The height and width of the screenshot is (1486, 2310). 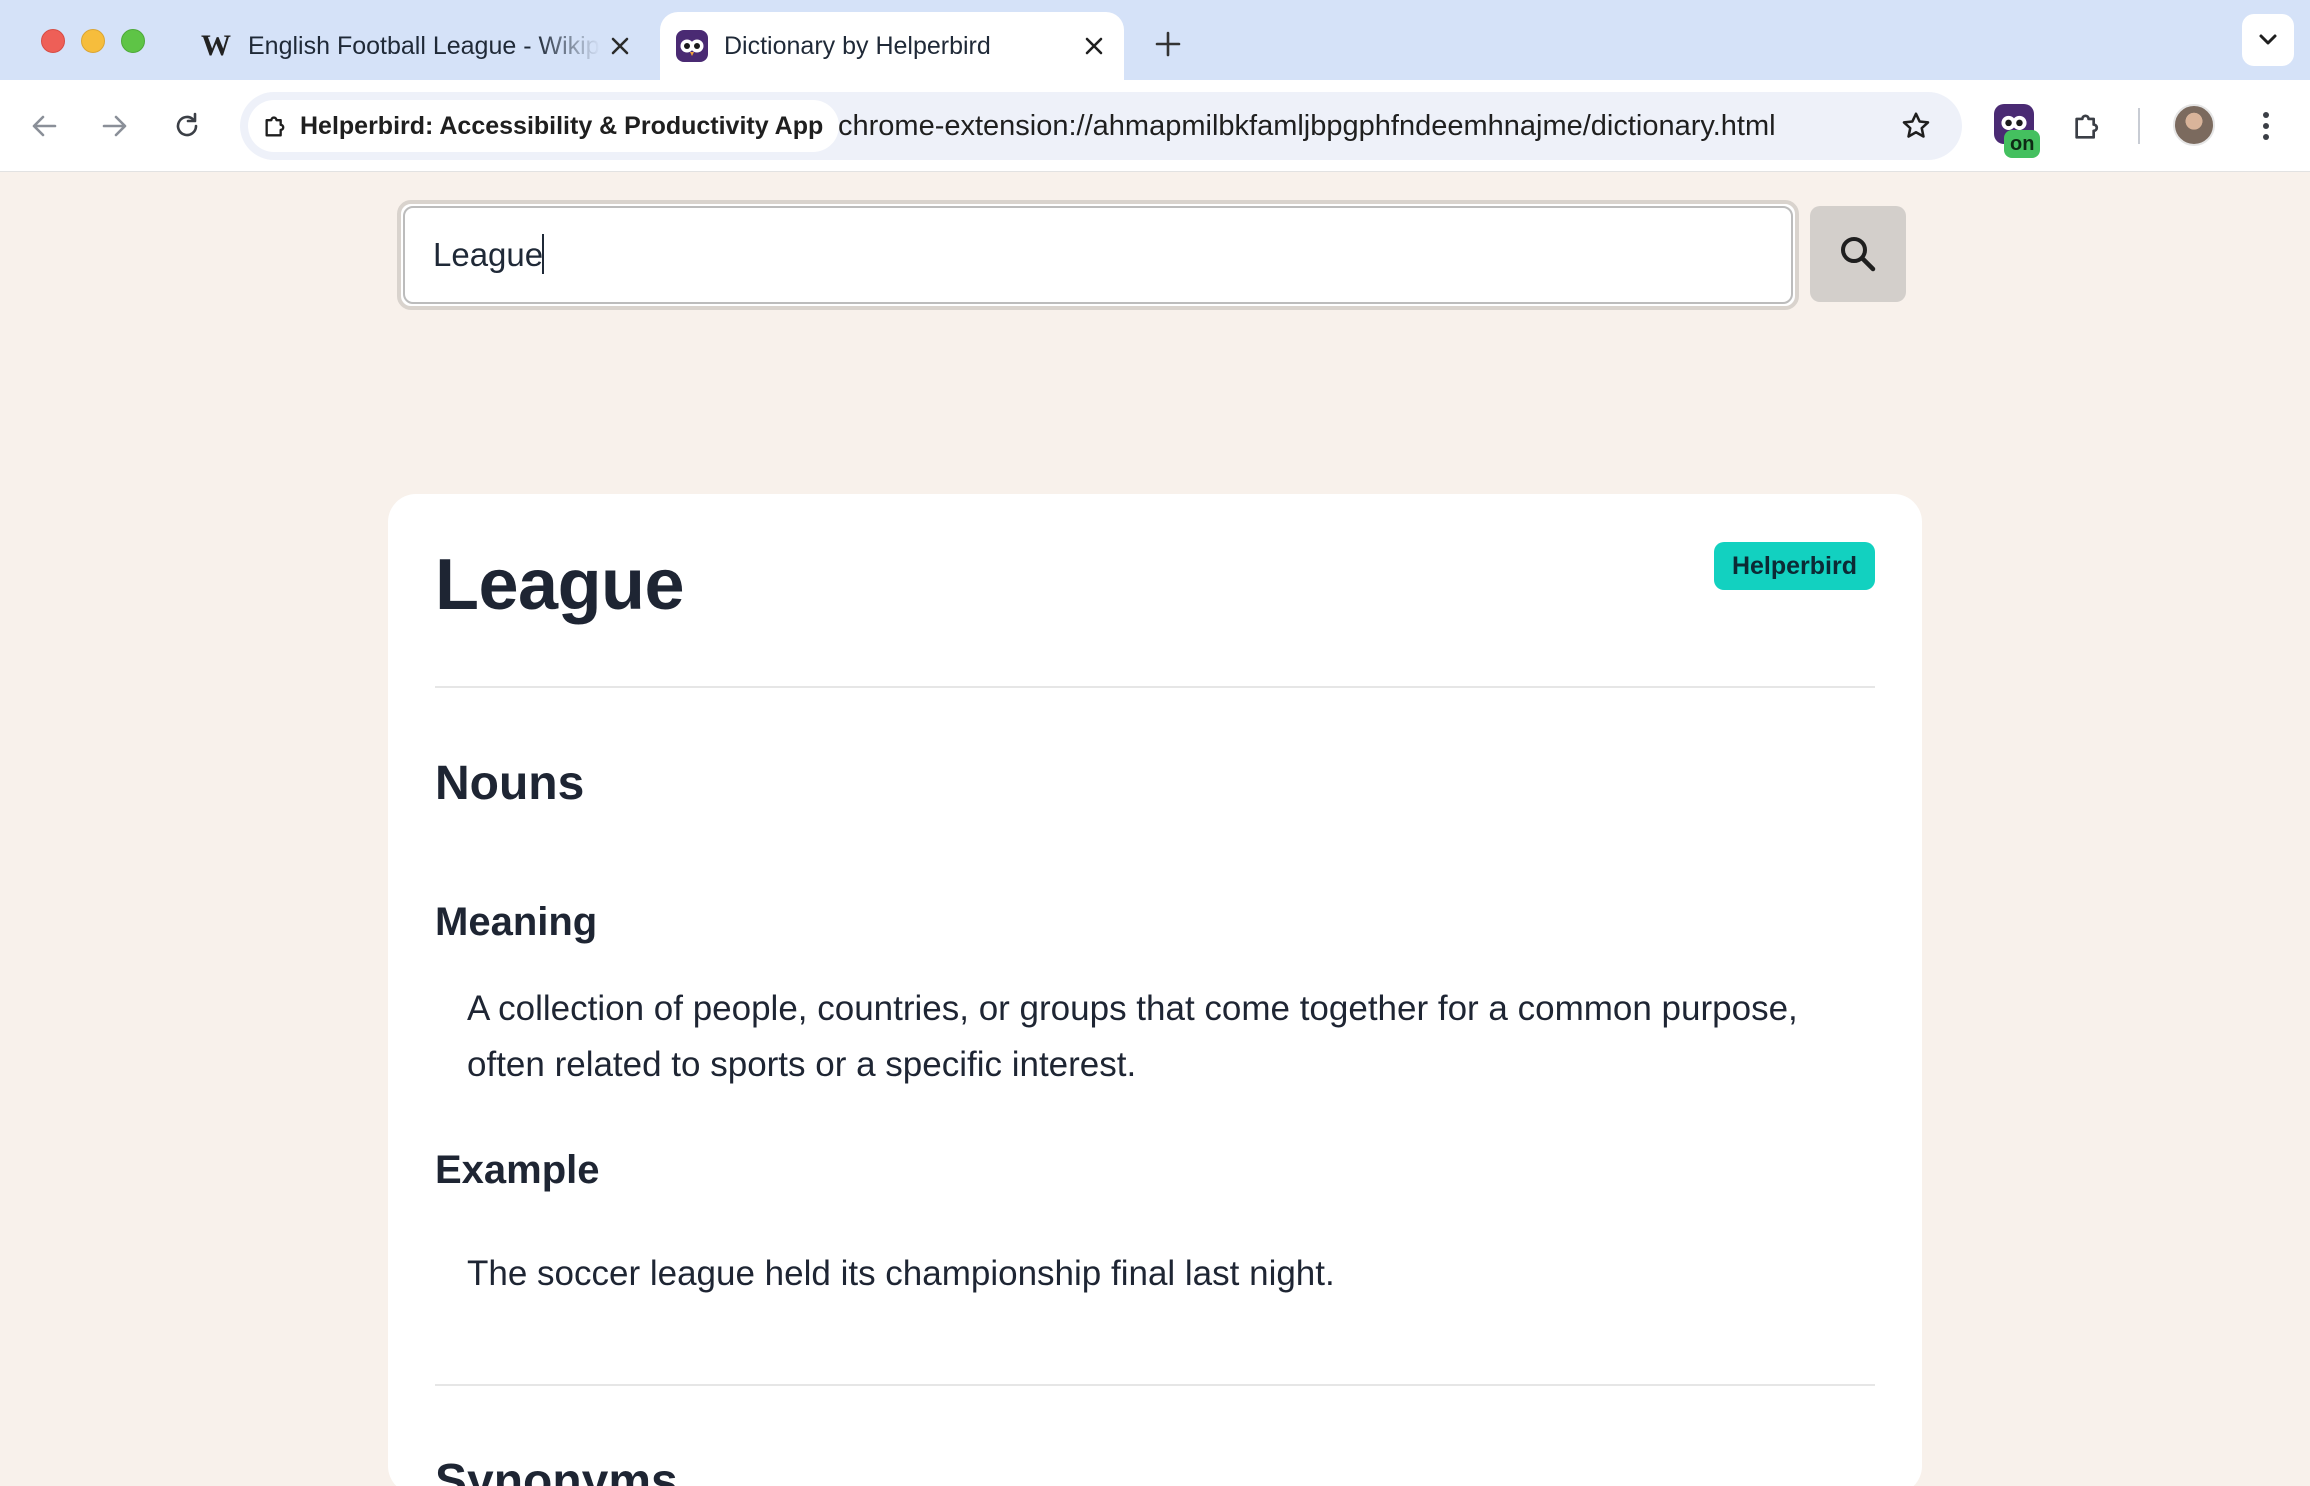 I want to click on search-input, so click(x=1098, y=255).